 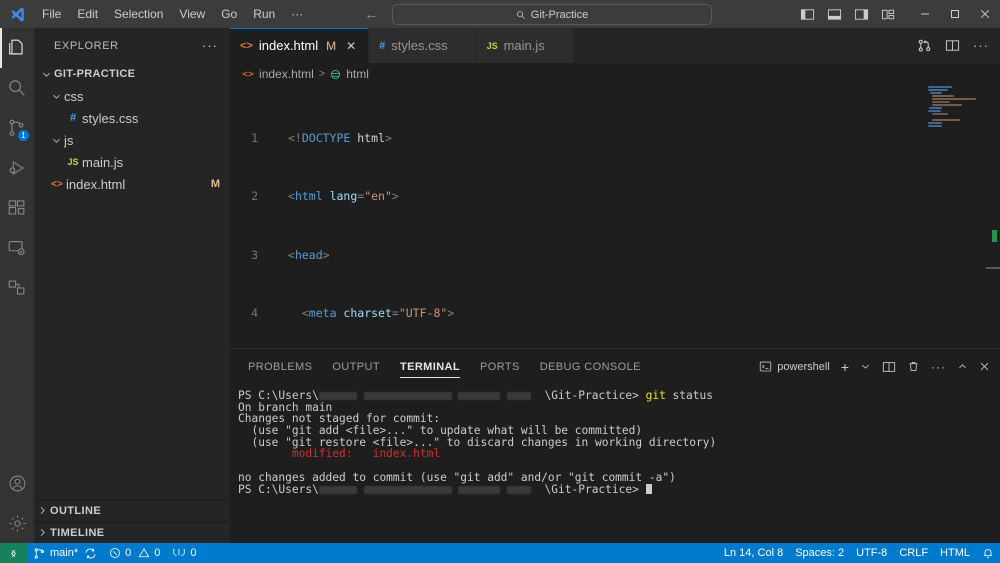 I want to click on chevron-up-icon, so click(x=962, y=366).